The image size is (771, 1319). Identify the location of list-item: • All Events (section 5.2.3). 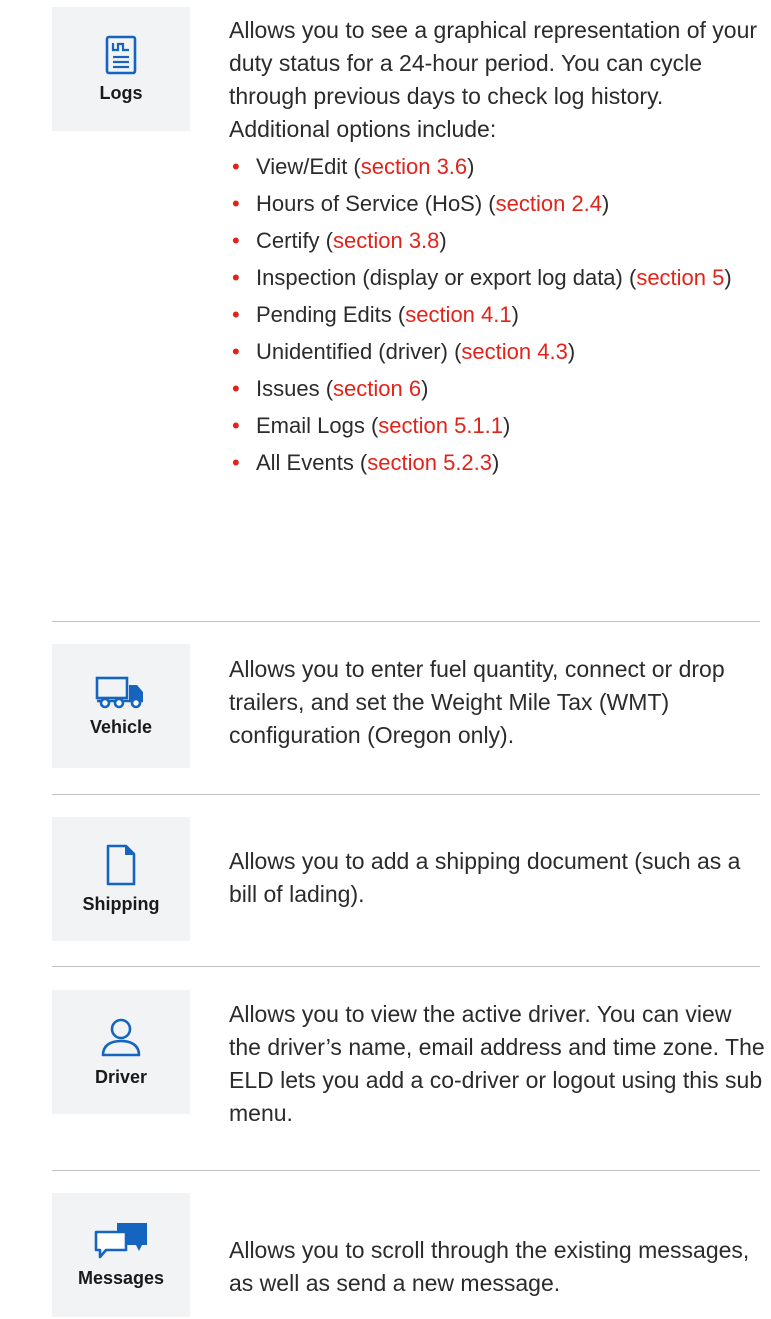
(366, 462).